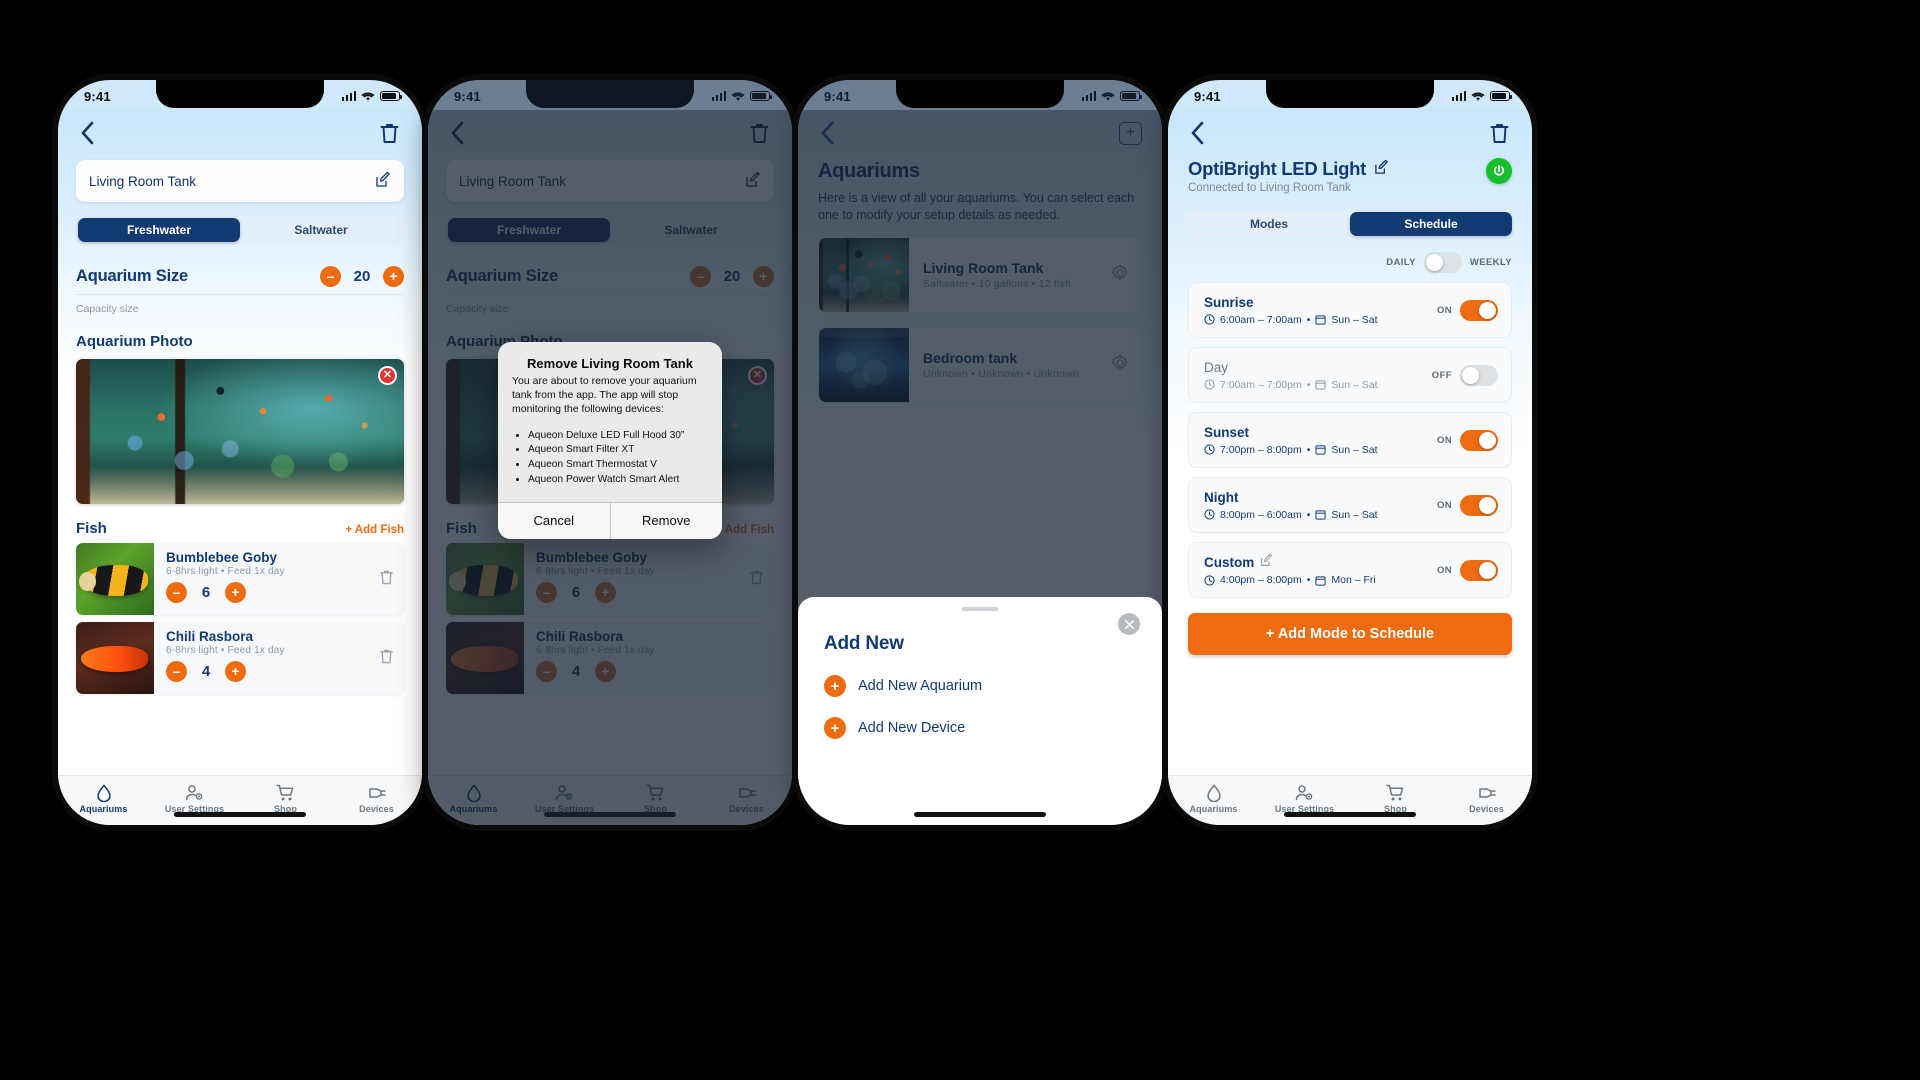 This screenshot has width=1920, height=1080. What do you see at coordinates (1350, 262) in the screenshot?
I see `daily-weekly-toggle: DAILY WEEKLY` at bounding box center [1350, 262].